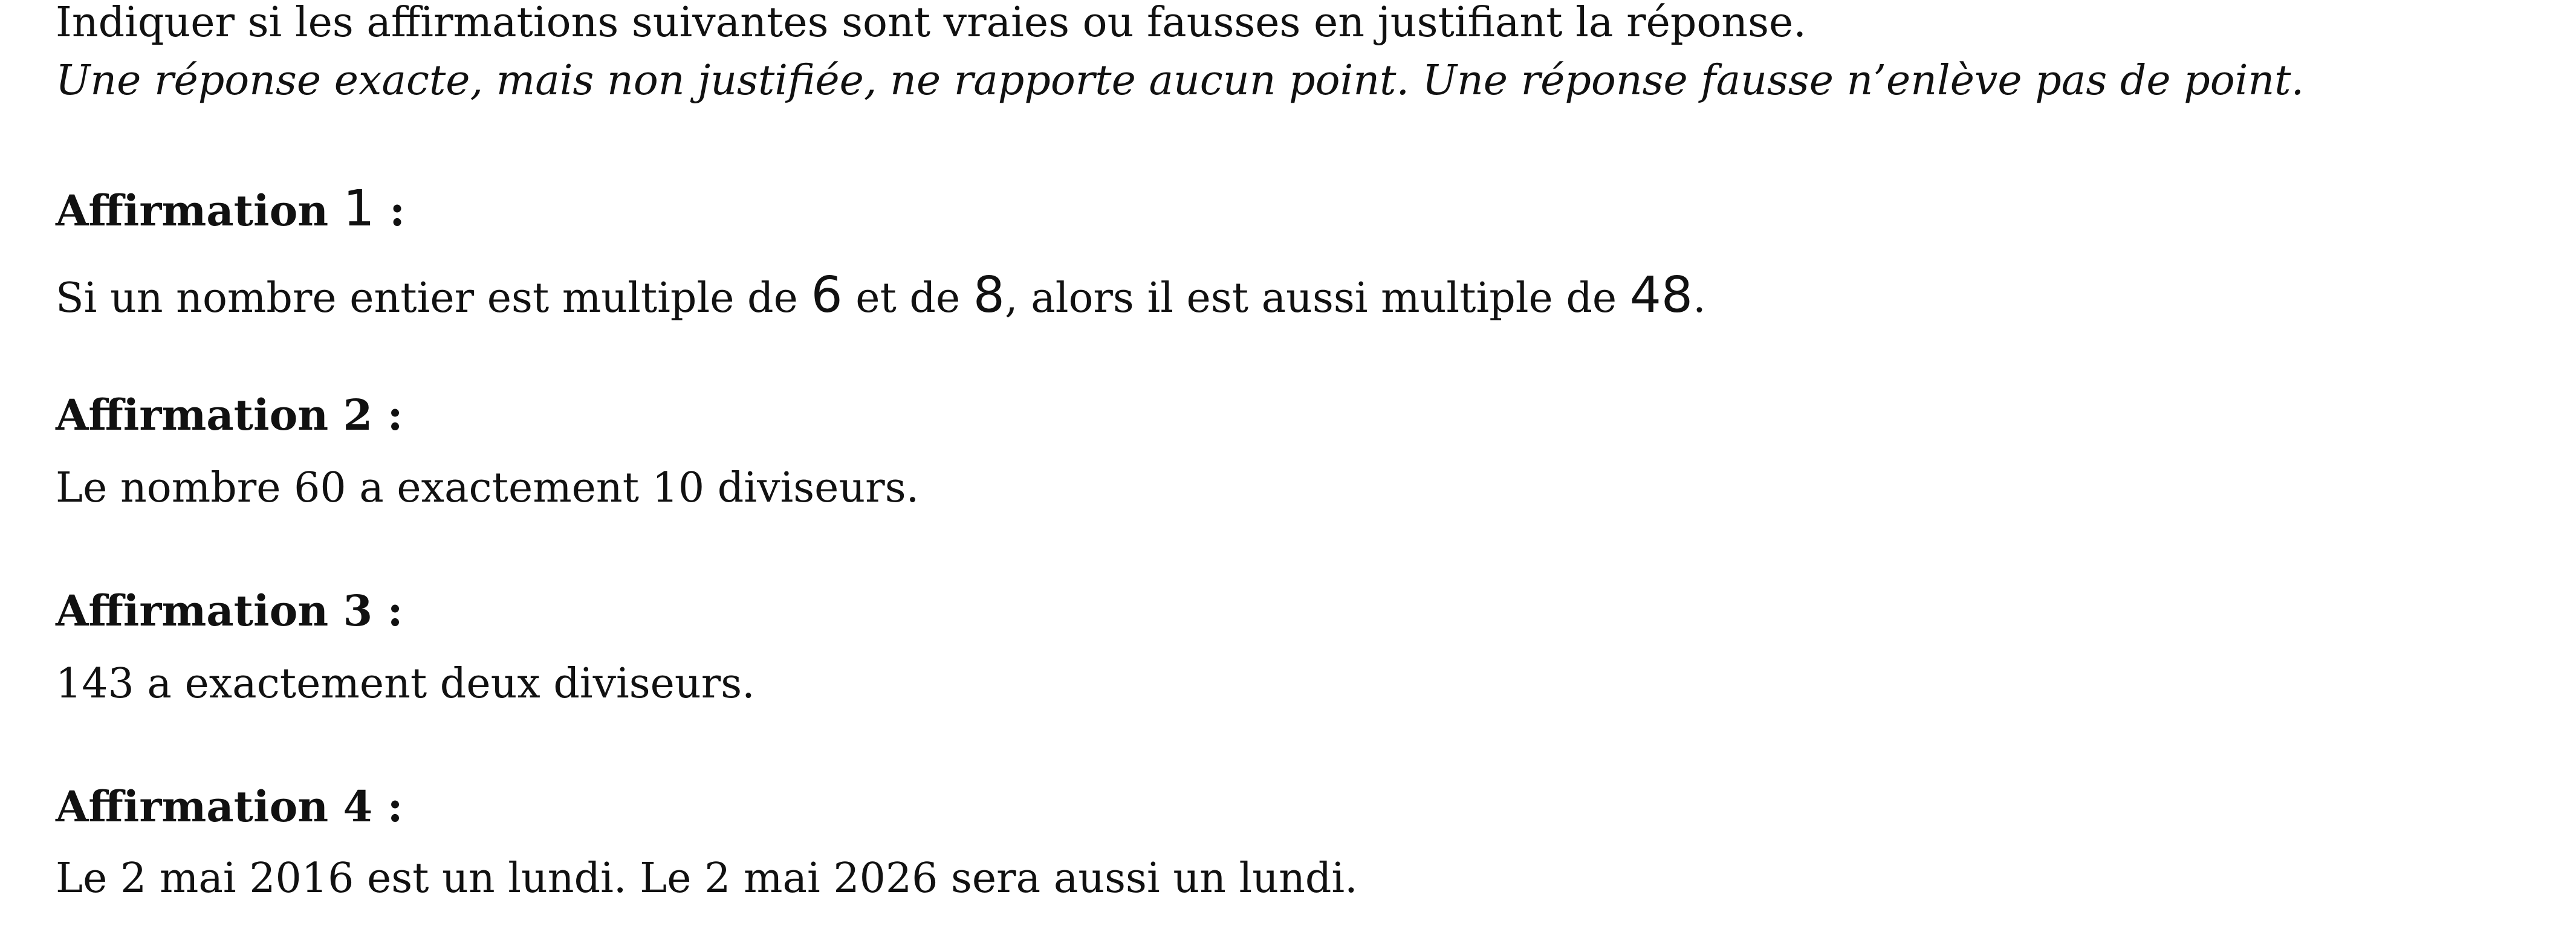 The image size is (2576, 941). I want to click on affirmation-4-heading: Affirmation 4 :, so click(230, 806).